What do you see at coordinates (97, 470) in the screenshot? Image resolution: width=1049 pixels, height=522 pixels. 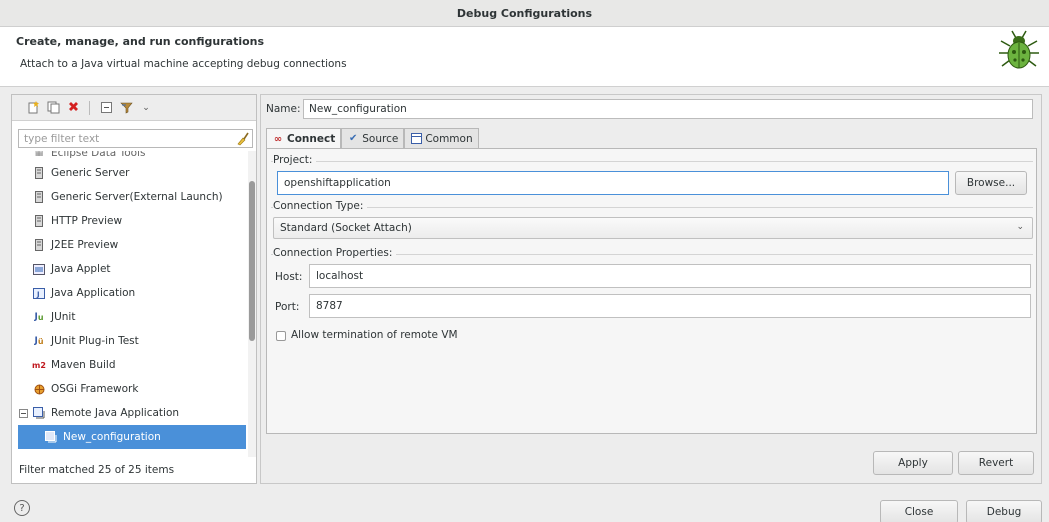 I see `filter-status: Filter matched 25 of 25 items` at bounding box center [97, 470].